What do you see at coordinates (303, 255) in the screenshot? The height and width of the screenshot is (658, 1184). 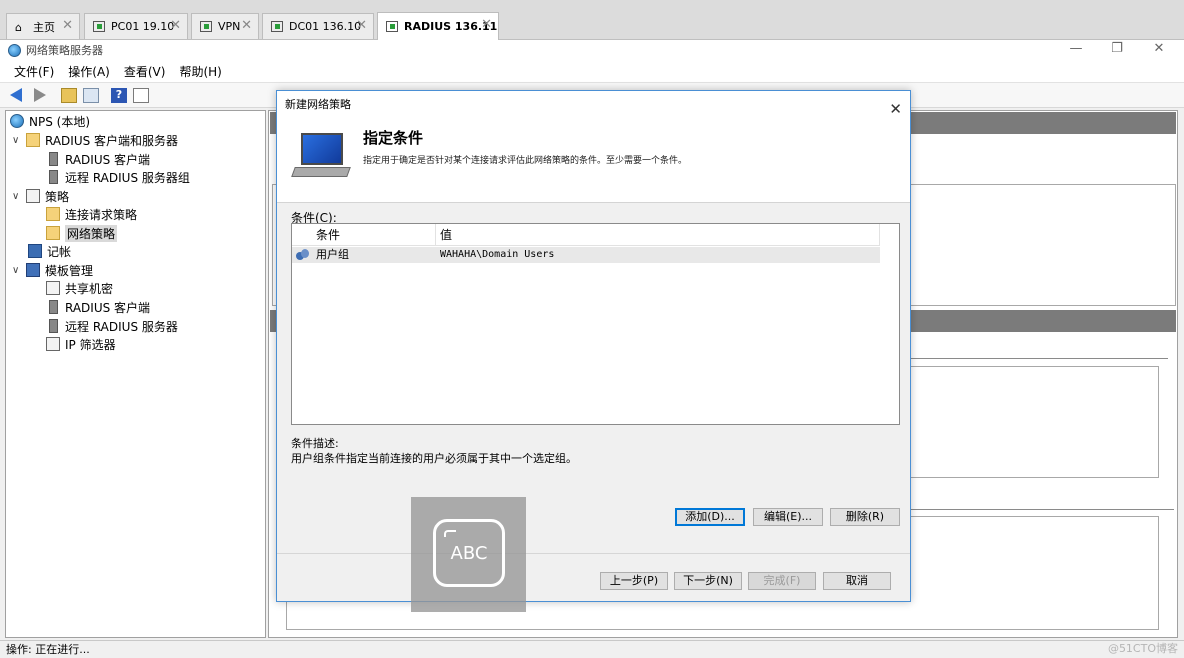 I see `user-group-icon` at bounding box center [303, 255].